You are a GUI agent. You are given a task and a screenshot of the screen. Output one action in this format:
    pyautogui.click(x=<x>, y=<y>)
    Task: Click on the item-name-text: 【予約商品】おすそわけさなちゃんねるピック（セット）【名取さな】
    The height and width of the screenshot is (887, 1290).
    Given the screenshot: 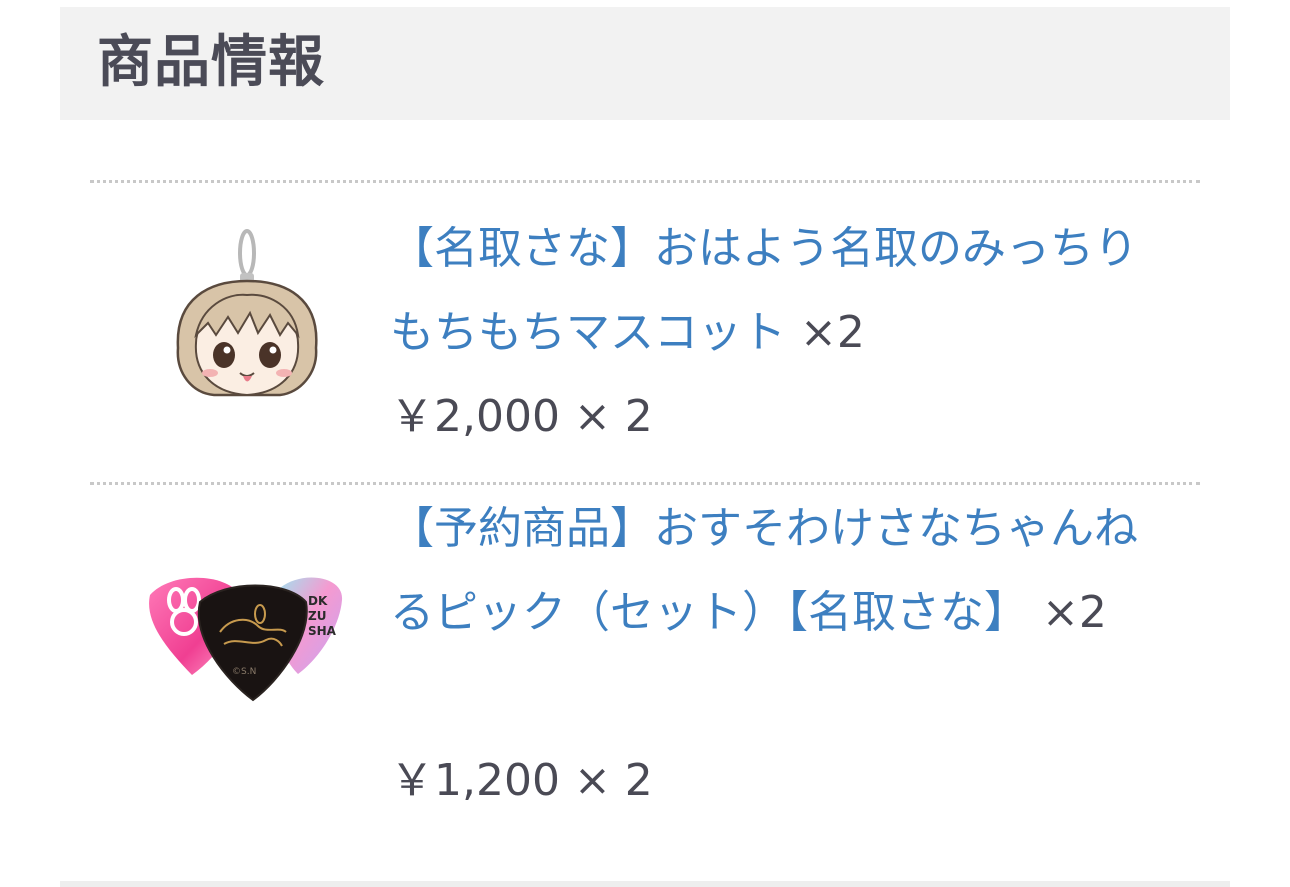 What is the action you would take?
    pyautogui.click(x=764, y=570)
    